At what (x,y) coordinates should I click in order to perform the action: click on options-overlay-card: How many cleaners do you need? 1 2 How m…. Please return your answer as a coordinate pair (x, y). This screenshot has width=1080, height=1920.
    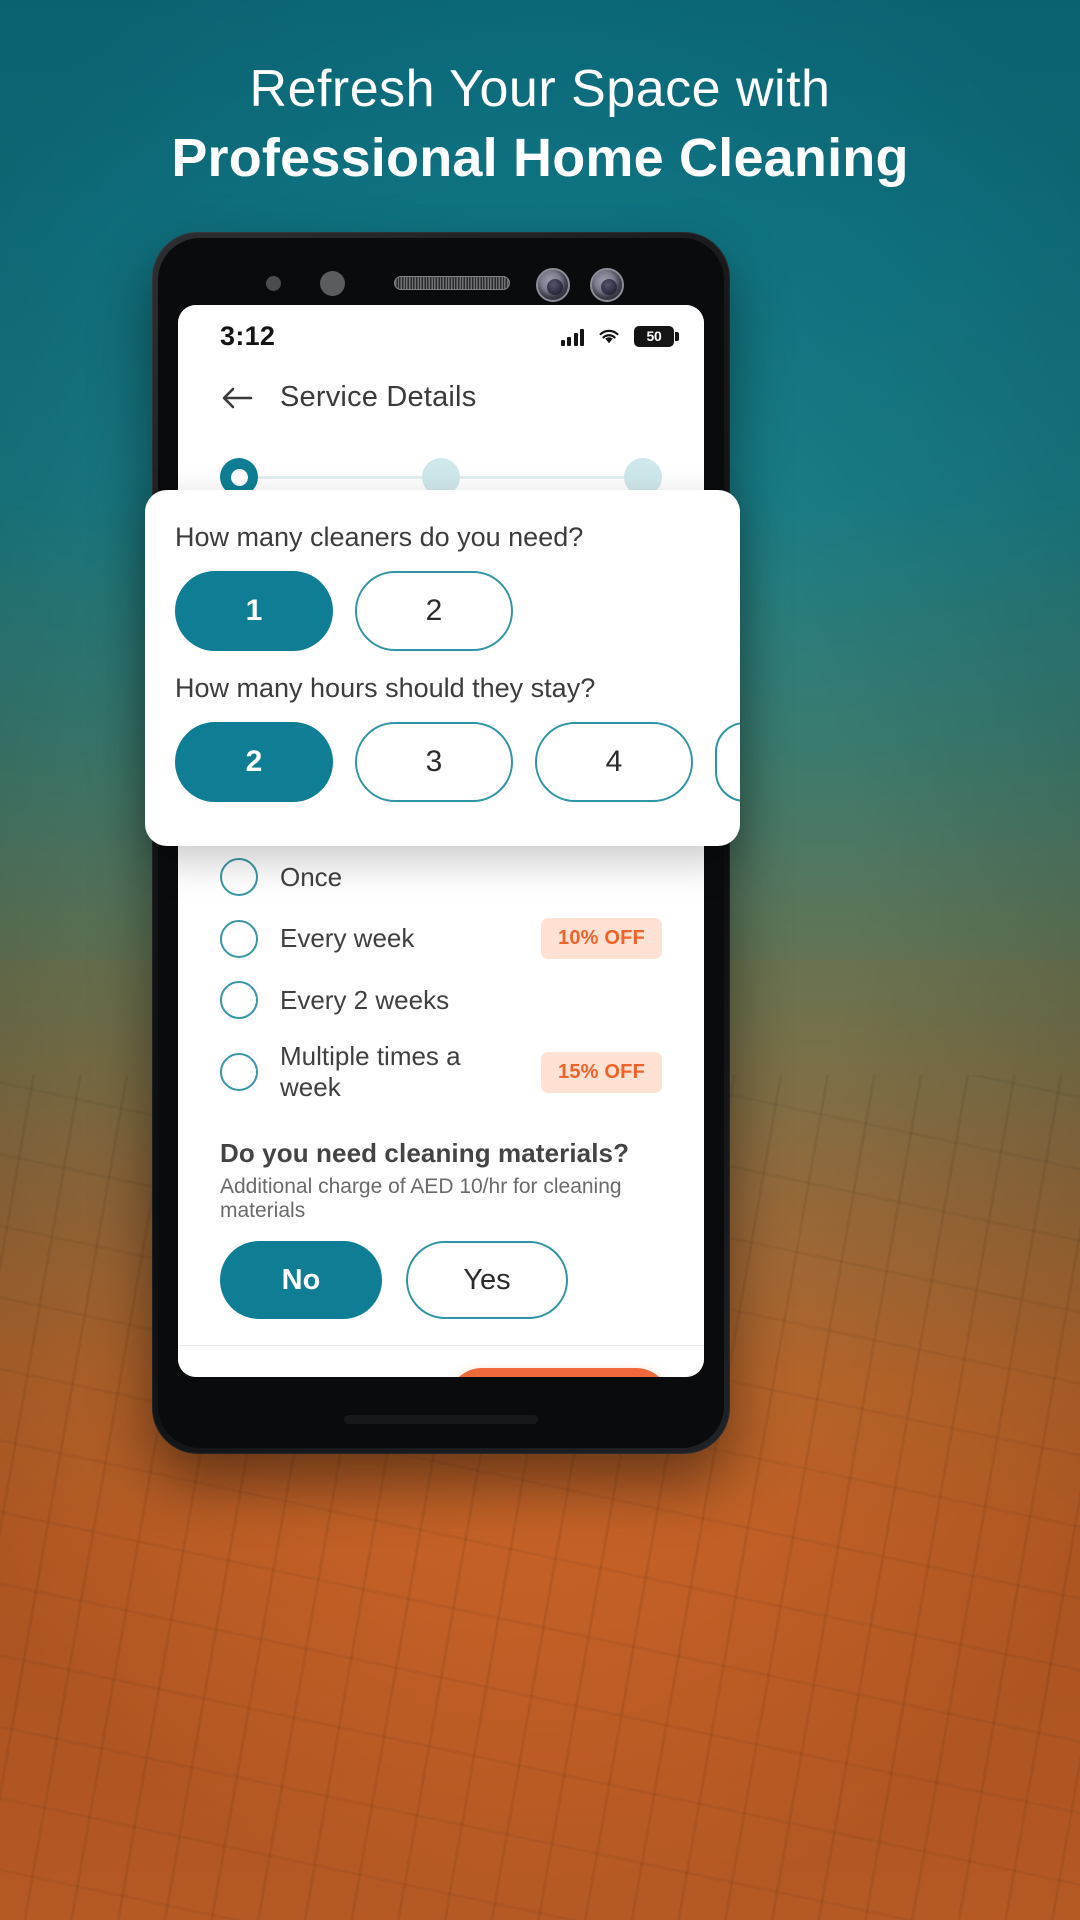
    Looking at the image, I should click on (442, 668).